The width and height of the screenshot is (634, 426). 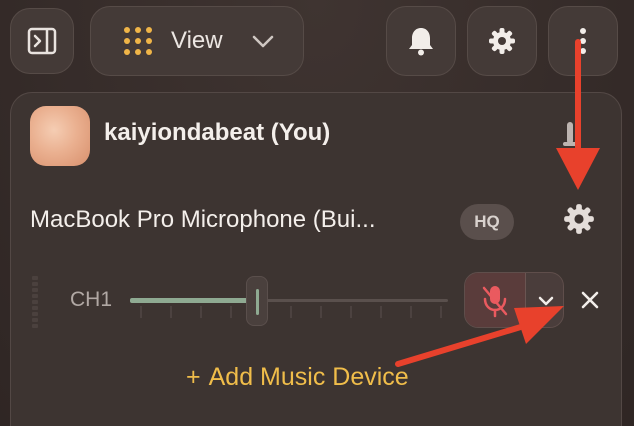 I want to click on plus-icon: +, so click(x=193, y=377).